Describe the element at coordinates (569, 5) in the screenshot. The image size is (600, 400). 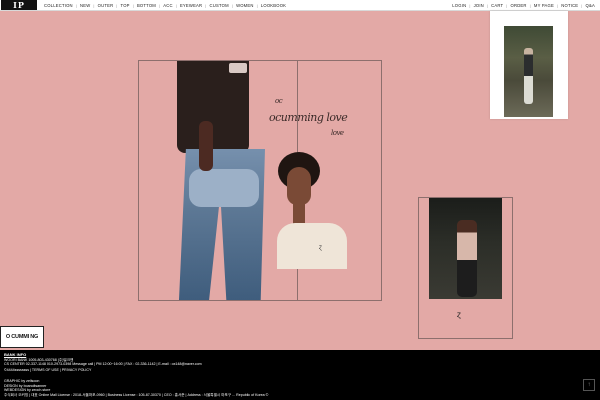
I see `nav-notice: NOTICE` at that location.